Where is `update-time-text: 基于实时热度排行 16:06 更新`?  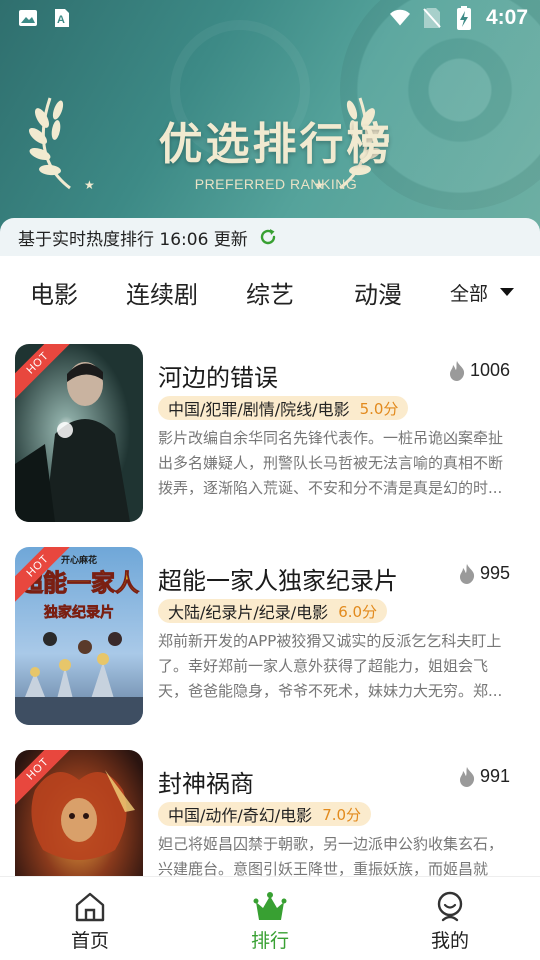 update-time-text: 基于实时热度排行 16:06 更新 is located at coordinates (133, 239).